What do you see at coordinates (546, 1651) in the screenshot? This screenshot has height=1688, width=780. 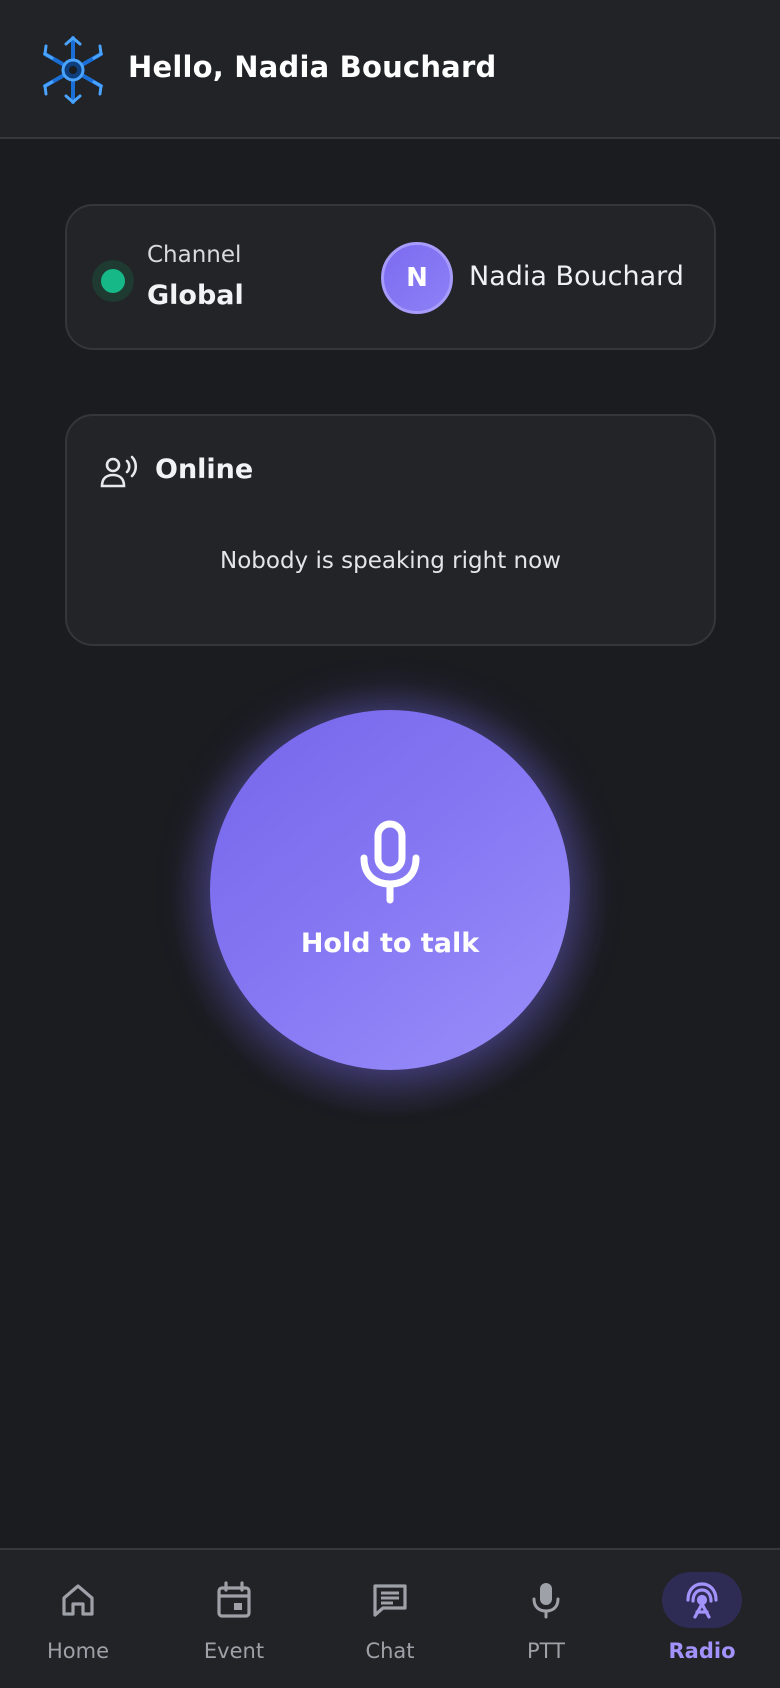 I see `nav-label: PTT` at bounding box center [546, 1651].